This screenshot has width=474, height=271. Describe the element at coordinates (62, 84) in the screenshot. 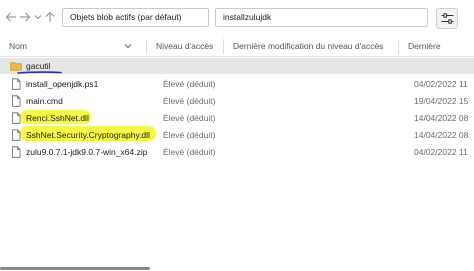

I see `item-name: install_openjdk.ps1` at that location.